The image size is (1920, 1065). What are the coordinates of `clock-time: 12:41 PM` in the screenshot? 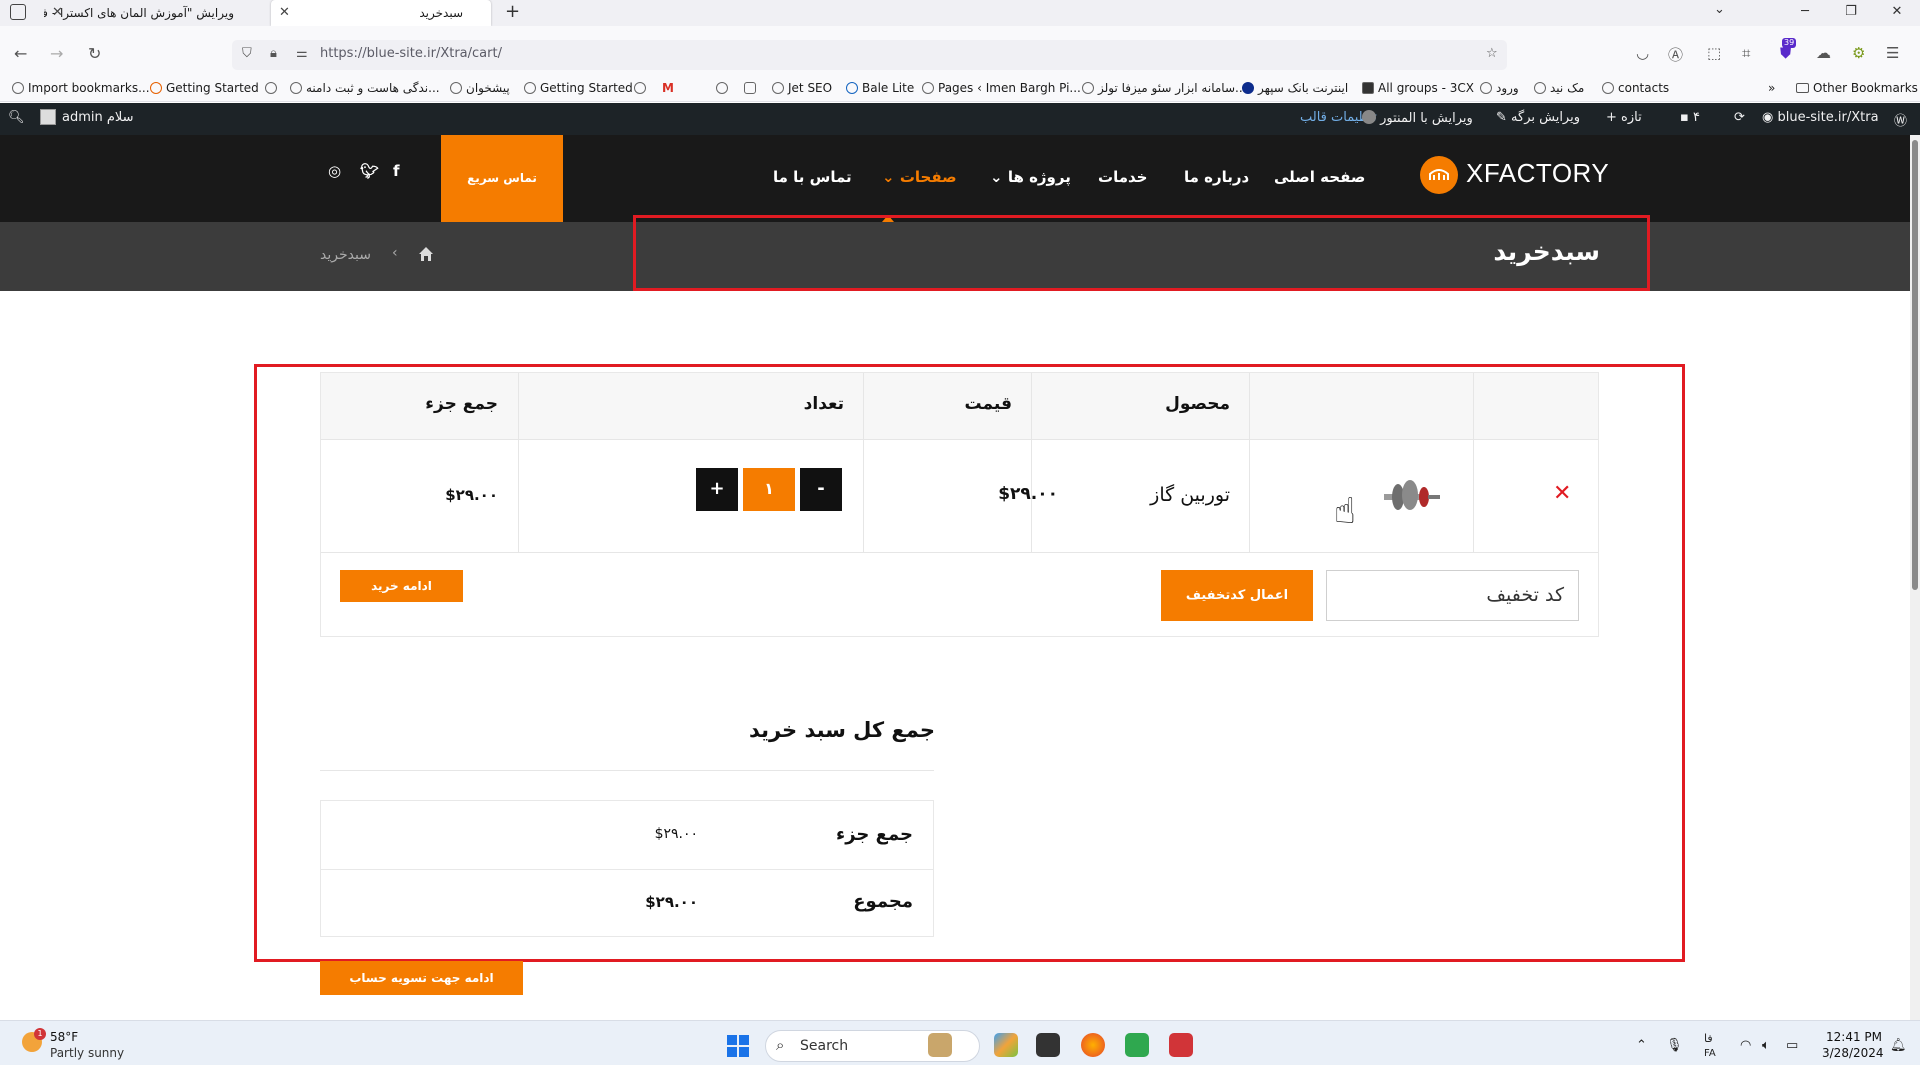 It's located at (1854, 1037).